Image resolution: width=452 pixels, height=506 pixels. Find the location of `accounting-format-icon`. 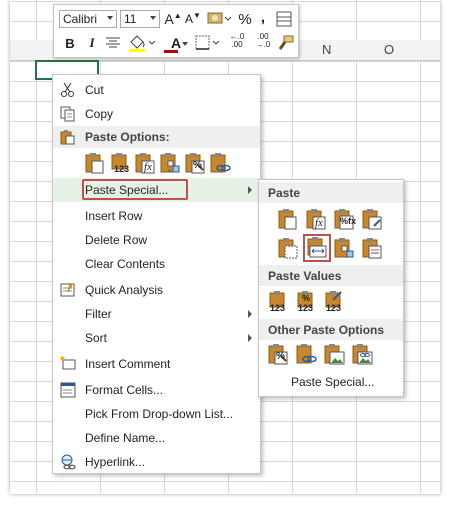

accounting-format-icon is located at coordinates (219, 18).